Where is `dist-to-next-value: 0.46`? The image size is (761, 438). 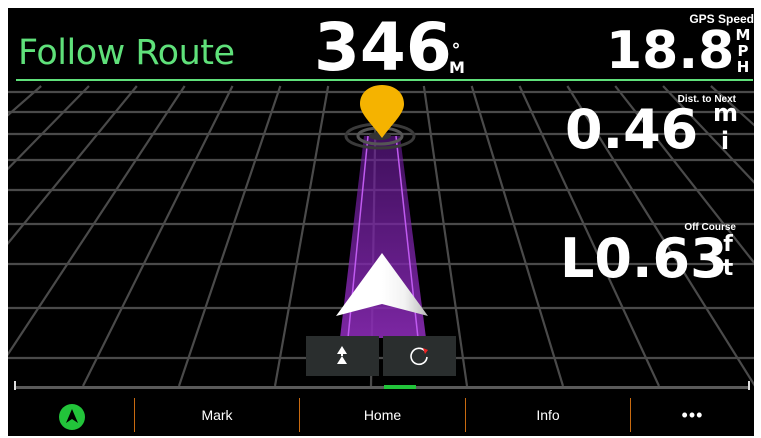 dist-to-next-value: 0.46 is located at coordinates (632, 129).